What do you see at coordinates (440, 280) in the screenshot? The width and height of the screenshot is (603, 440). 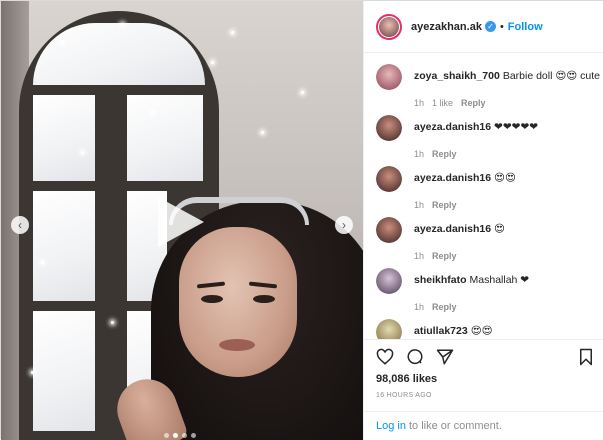 I see `comment-username: sheikhfato` at bounding box center [440, 280].